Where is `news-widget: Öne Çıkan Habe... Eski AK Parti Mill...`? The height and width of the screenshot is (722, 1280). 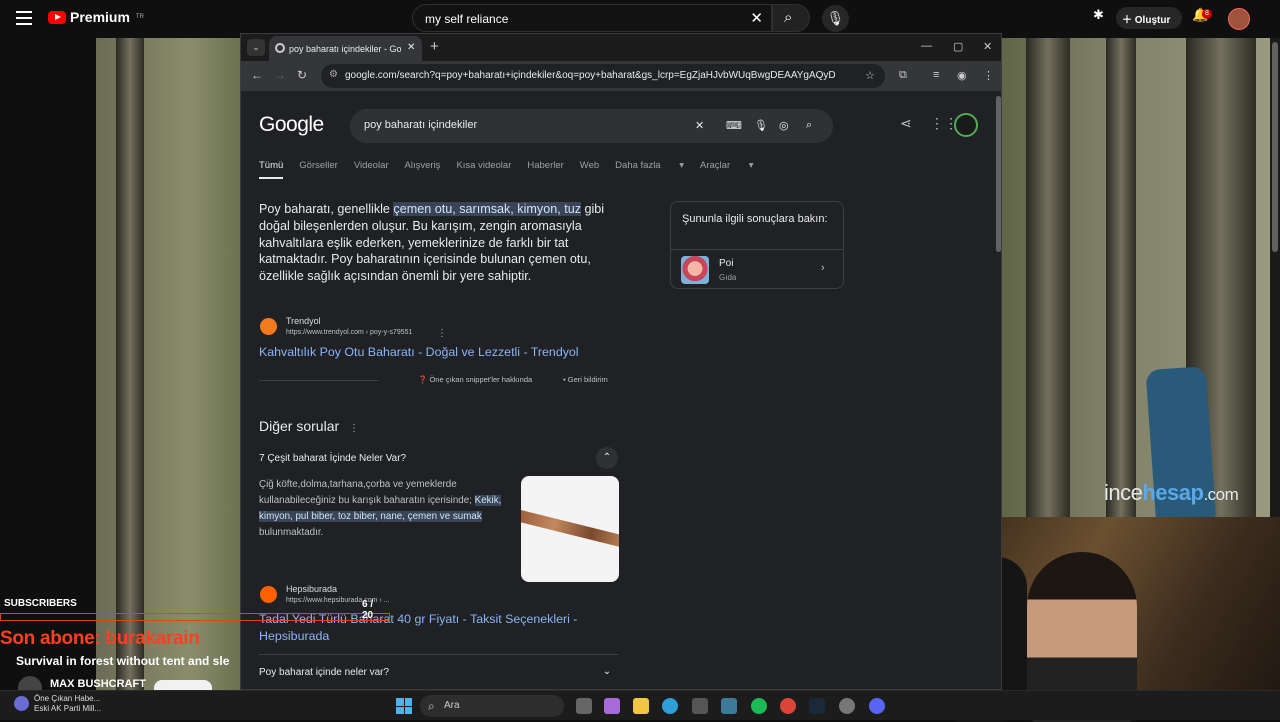 news-widget: Öne Çıkan Habe... Eski AK Parti Mill... is located at coordinates (57, 704).